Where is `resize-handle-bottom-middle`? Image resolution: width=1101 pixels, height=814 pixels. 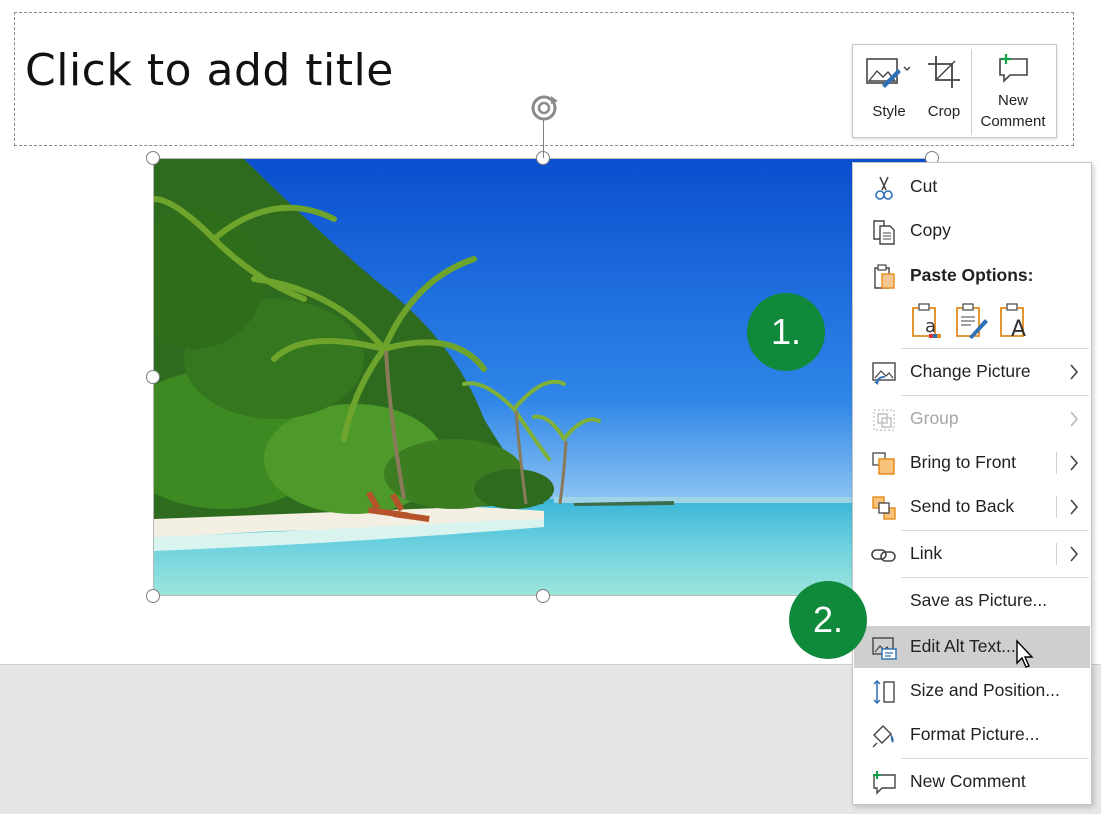 resize-handle-bottom-middle is located at coordinates (543, 596).